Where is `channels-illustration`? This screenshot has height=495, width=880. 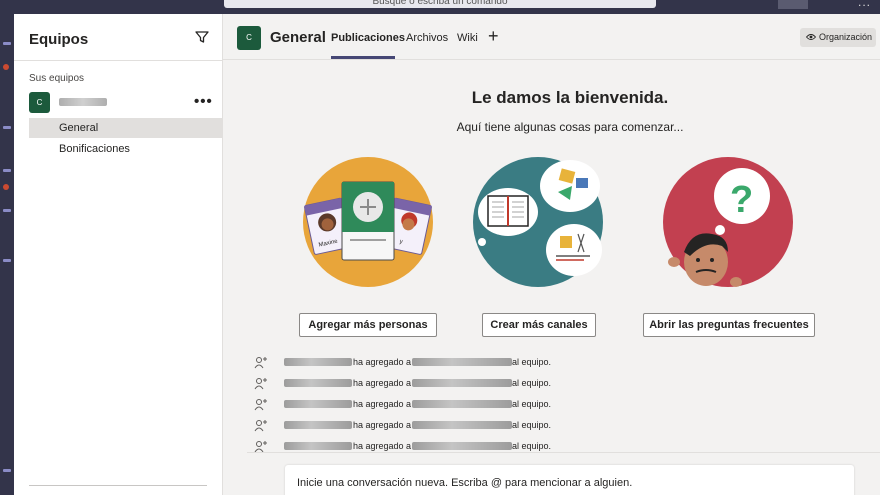 channels-illustration is located at coordinates (538, 222).